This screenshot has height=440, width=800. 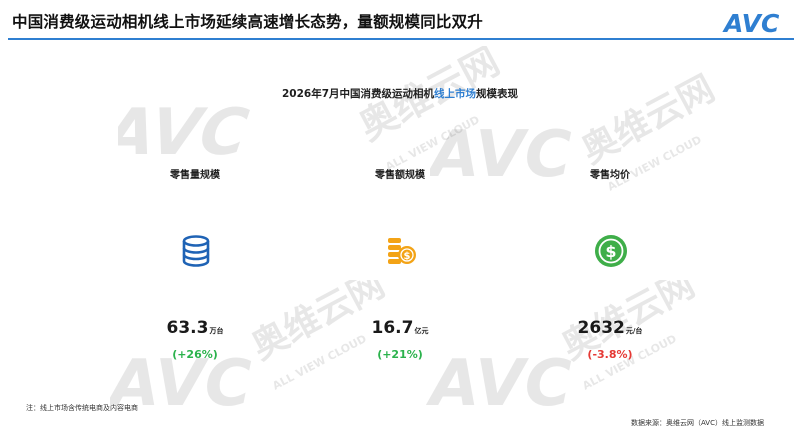 I want to click on metric-unit: 亿元, so click(x=421, y=331).